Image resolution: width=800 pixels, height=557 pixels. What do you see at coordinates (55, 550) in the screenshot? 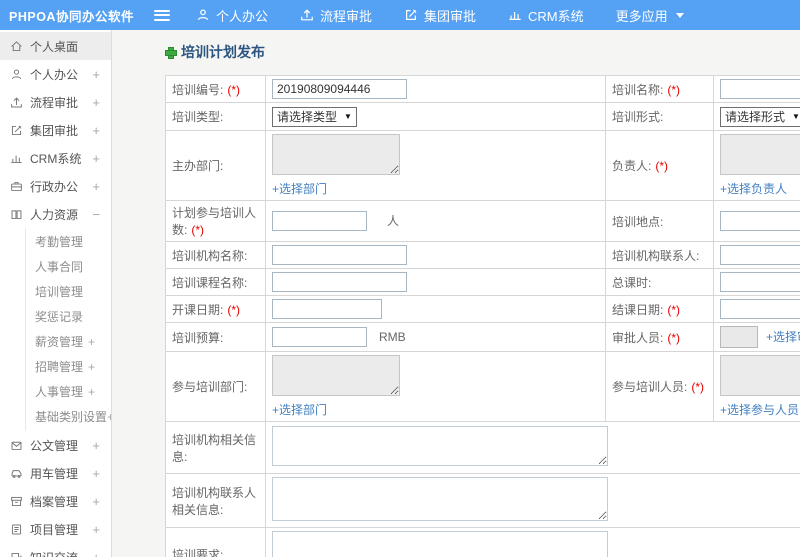
I see `sidebar-item-knowledge: 知识交流 +` at bounding box center [55, 550].